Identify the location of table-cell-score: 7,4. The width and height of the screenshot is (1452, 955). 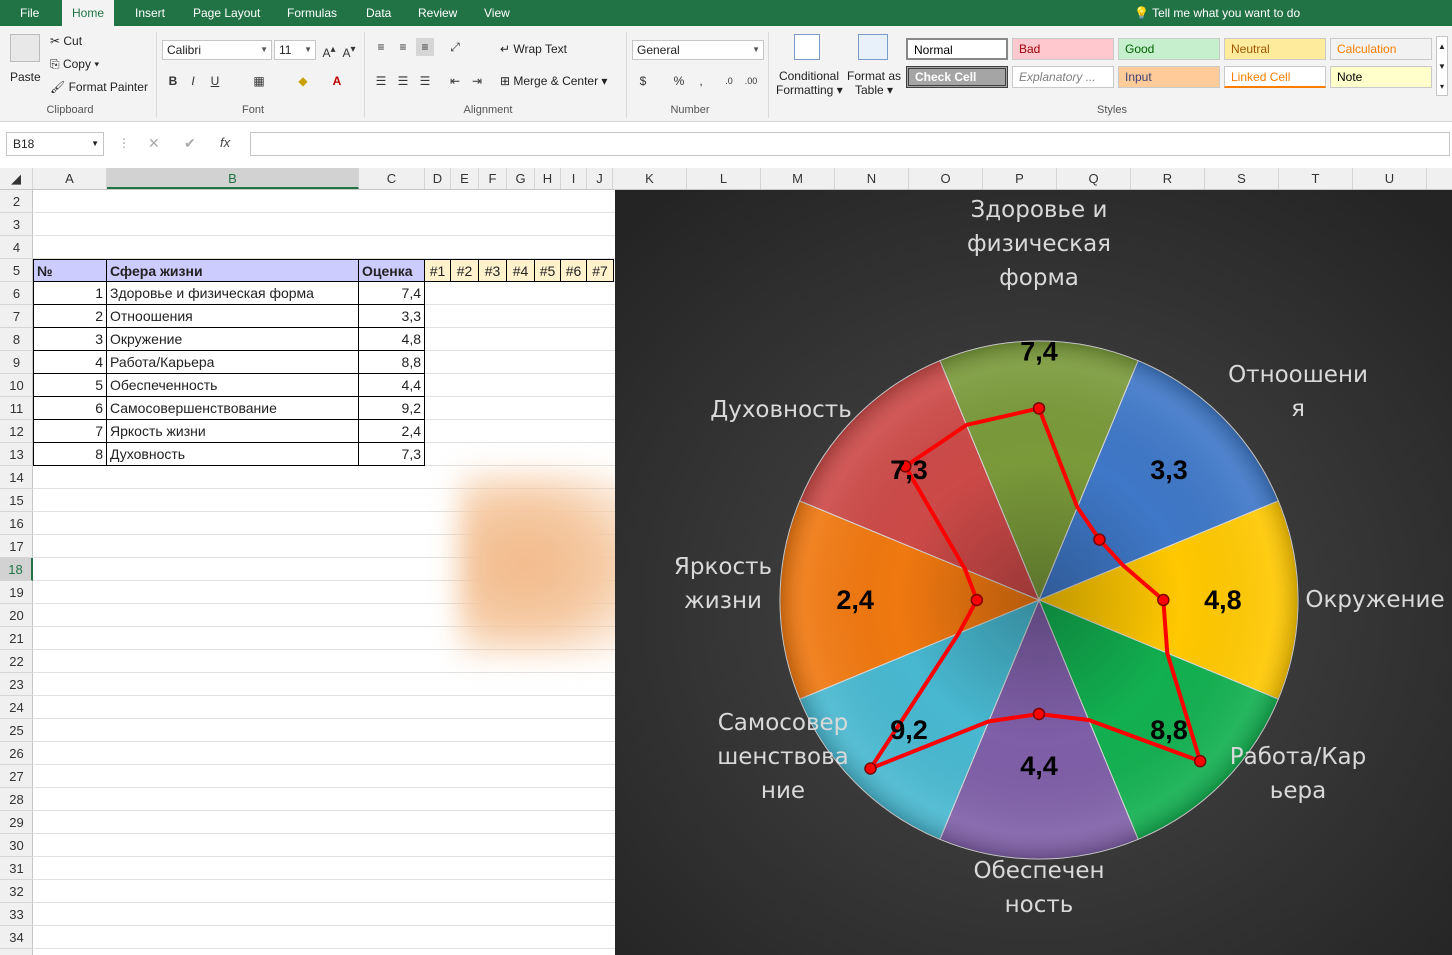
(392, 293).